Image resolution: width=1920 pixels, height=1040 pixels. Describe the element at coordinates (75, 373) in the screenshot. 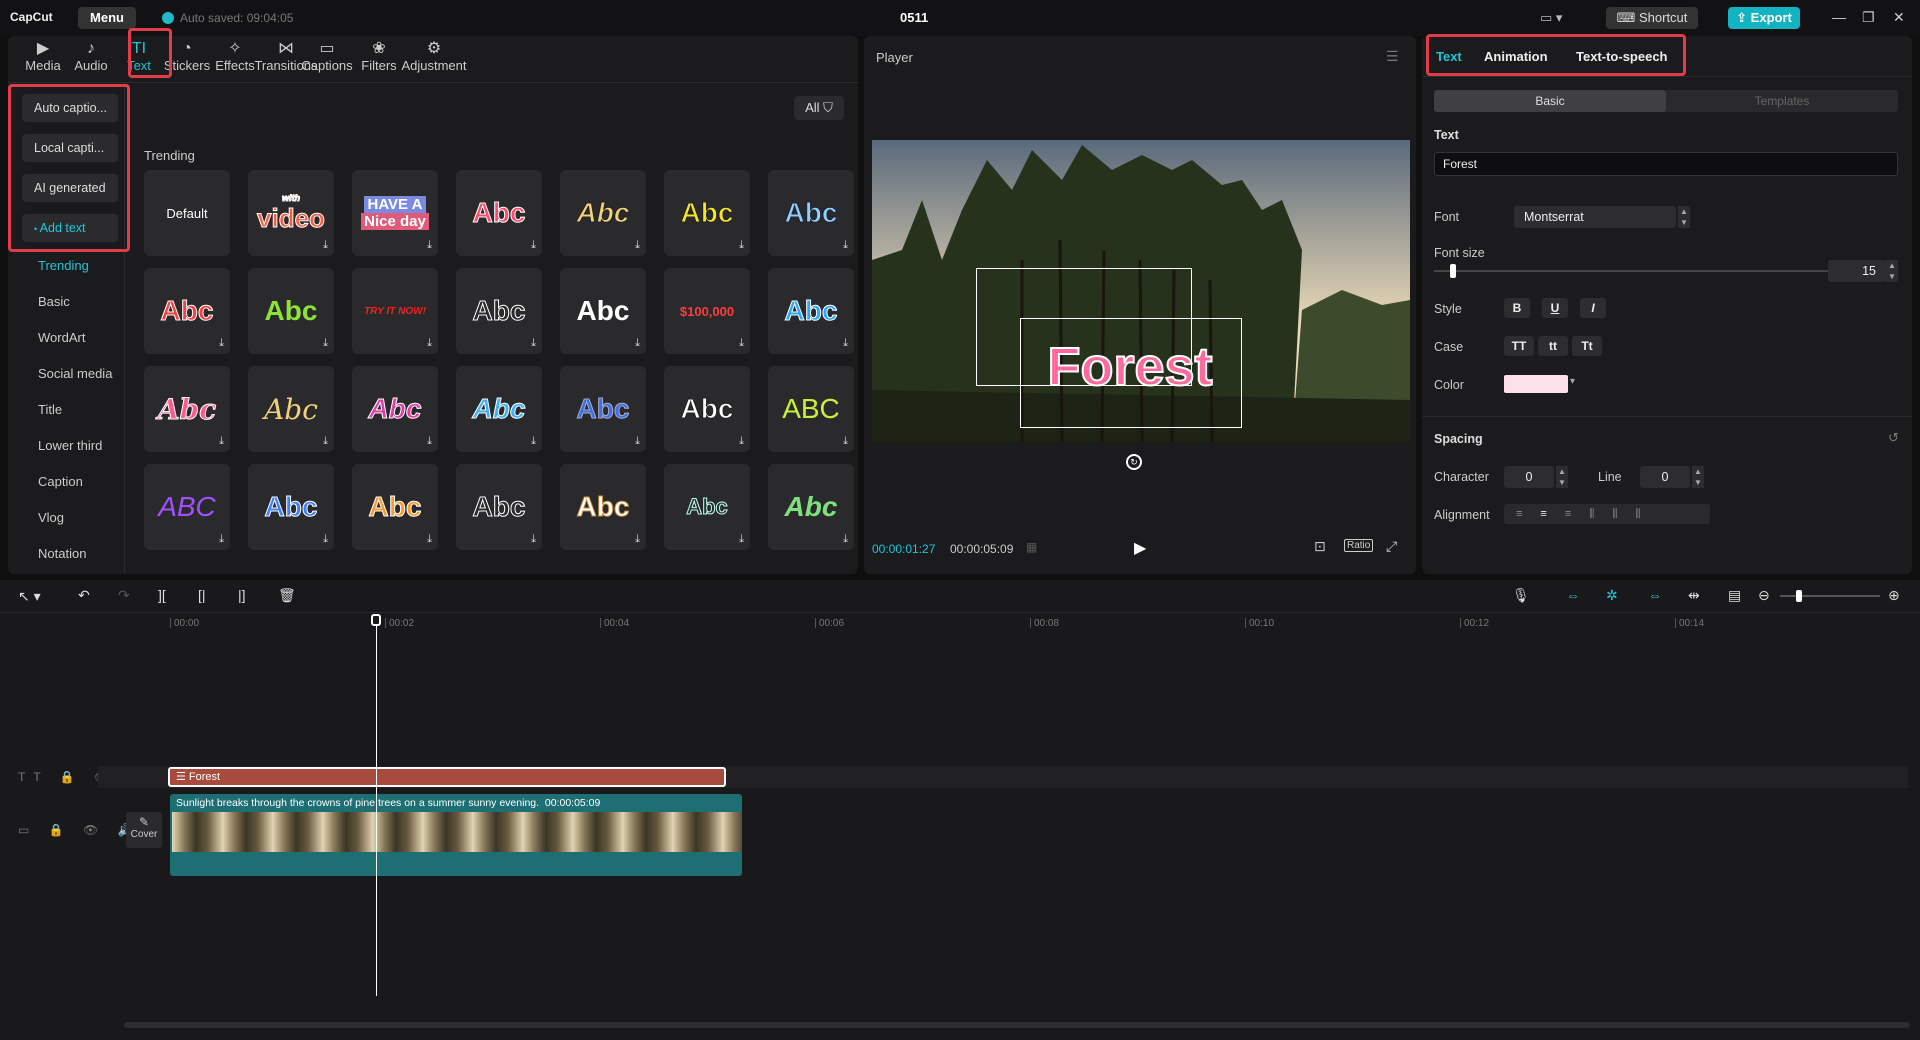

I see `category-social-media: Social media` at that location.